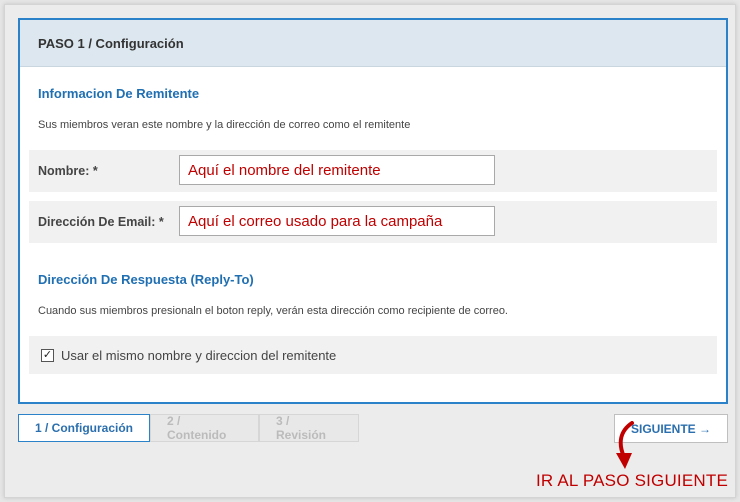 This screenshot has width=740, height=502. I want to click on name-input: Aquí el nombre del remitente, so click(337, 170).